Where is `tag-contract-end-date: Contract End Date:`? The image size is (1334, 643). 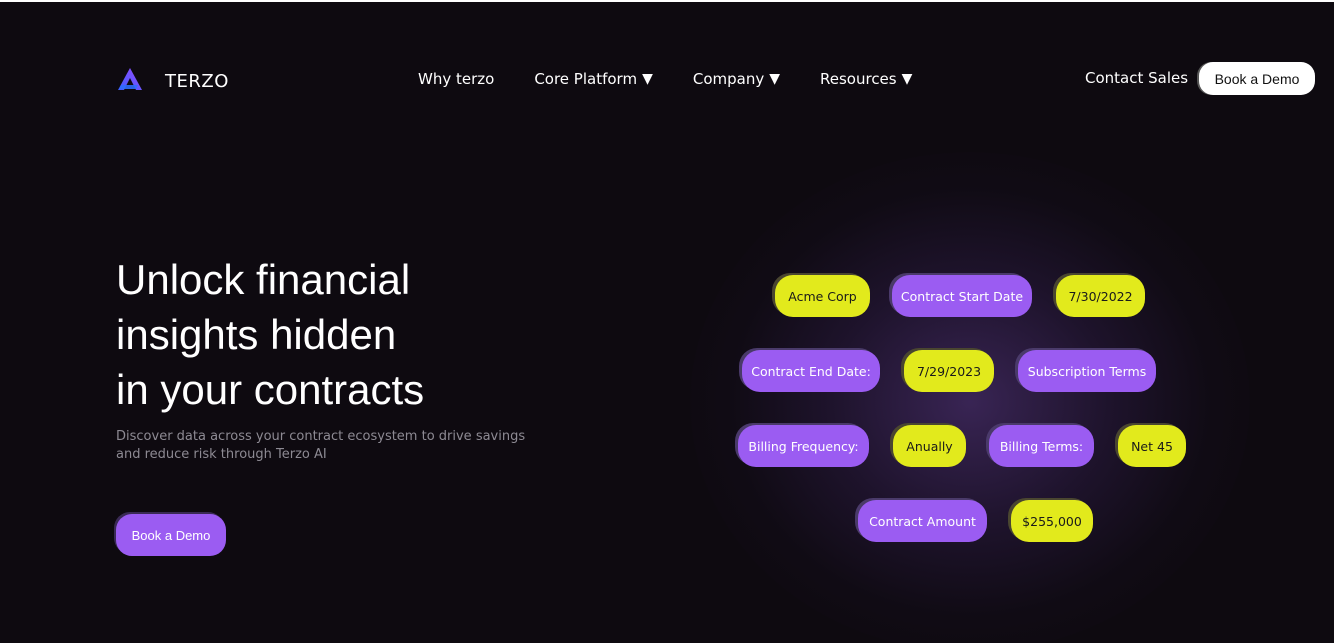
tag-contract-end-date: Contract End Date: is located at coordinates (811, 371).